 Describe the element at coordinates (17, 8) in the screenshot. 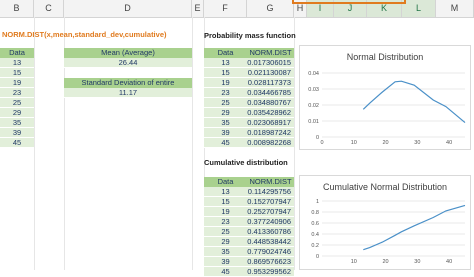

I see `column-header-b: B` at that location.